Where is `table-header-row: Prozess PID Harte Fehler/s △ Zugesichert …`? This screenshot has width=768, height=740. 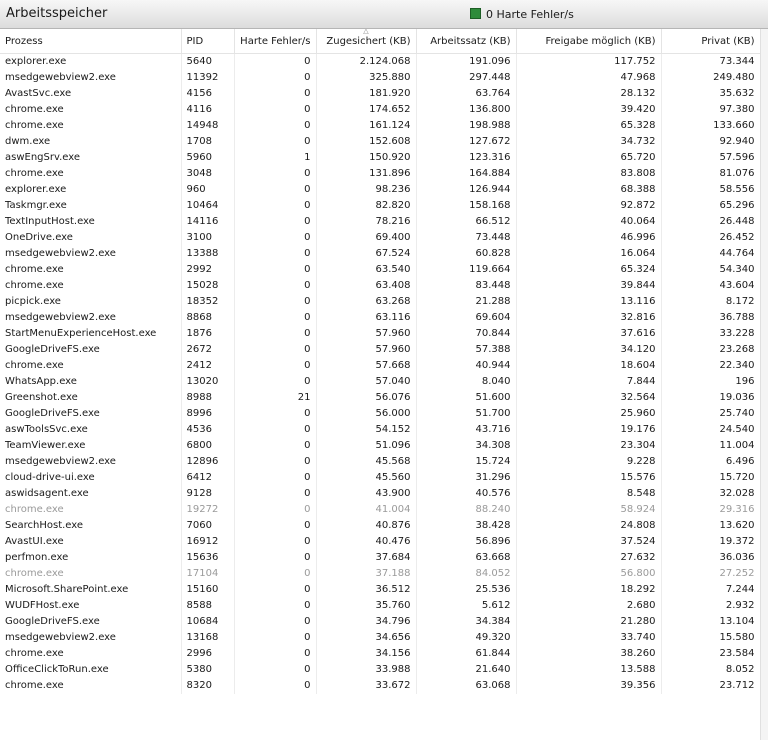
table-header-row: Prozess PID Harte Fehler/s △ Zugesichert … is located at coordinates (380, 41).